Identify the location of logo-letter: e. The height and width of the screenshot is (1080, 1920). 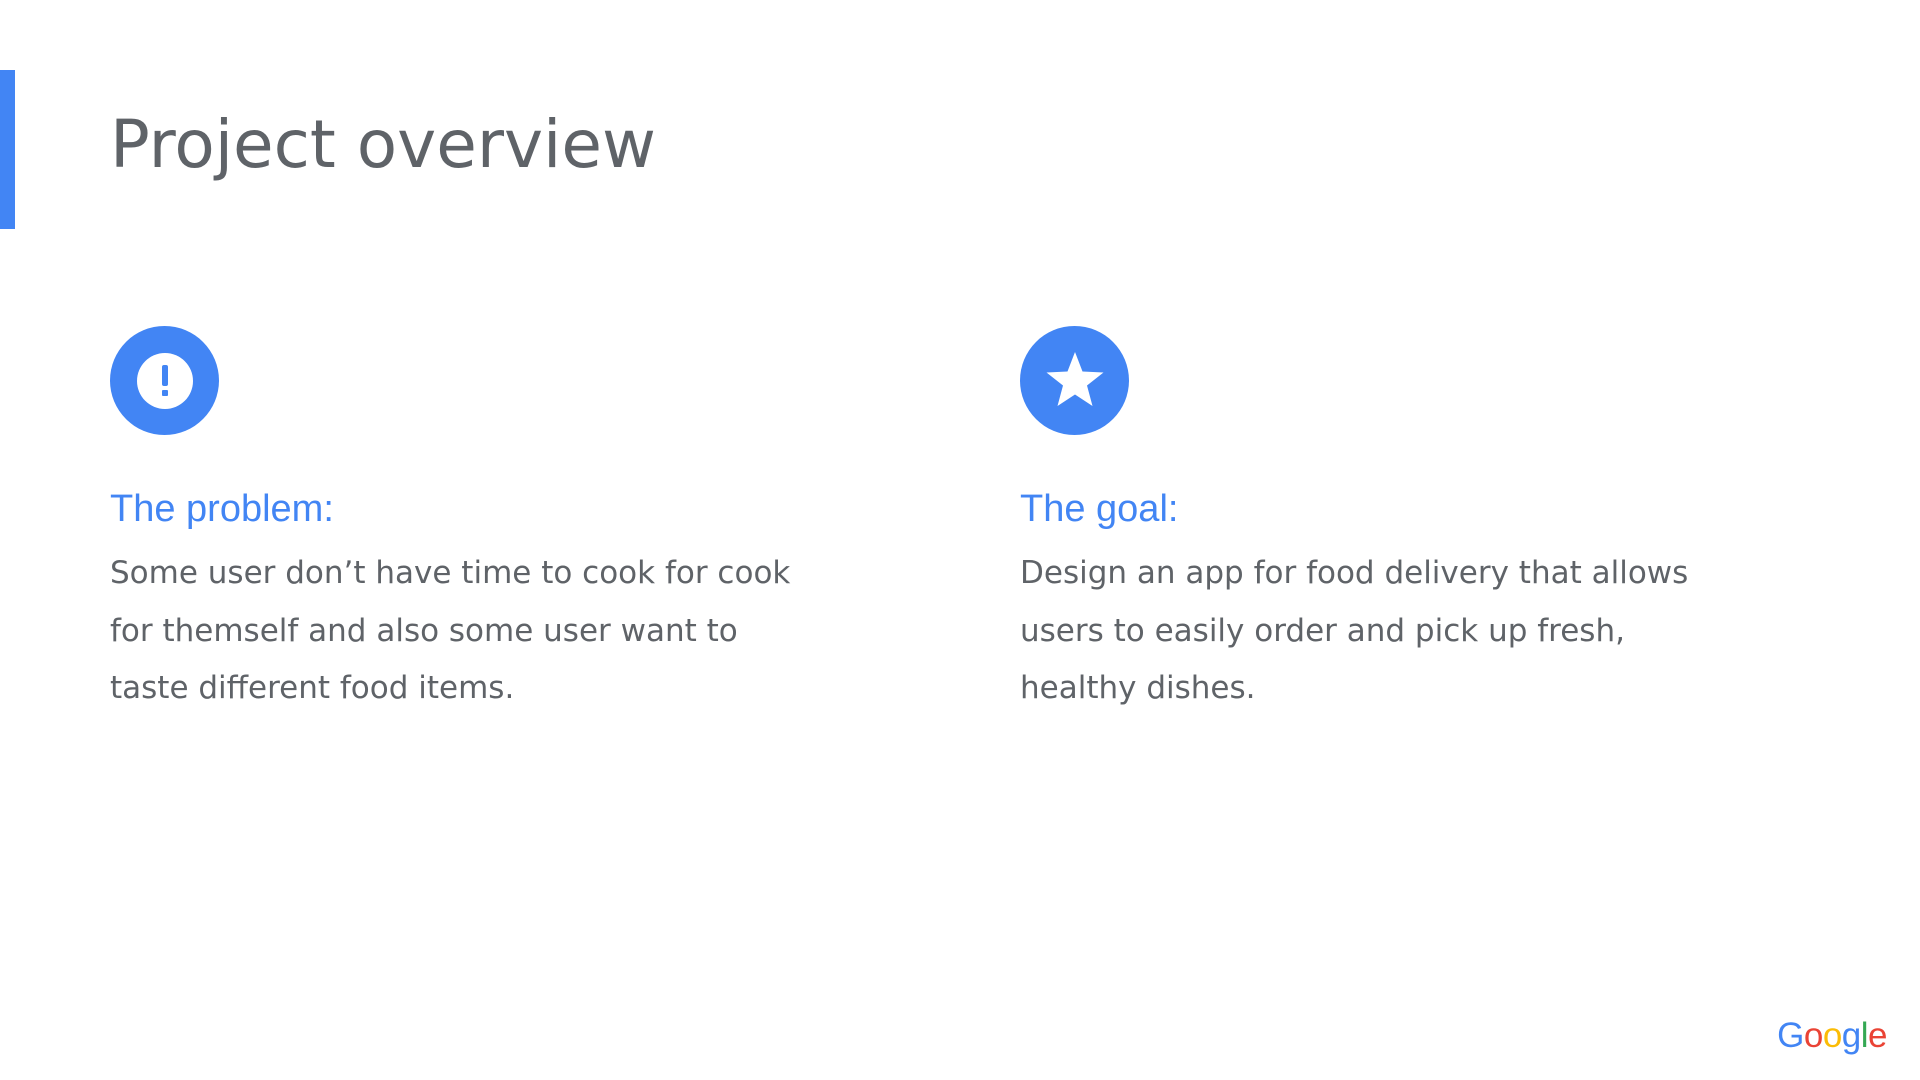
(1877, 1035).